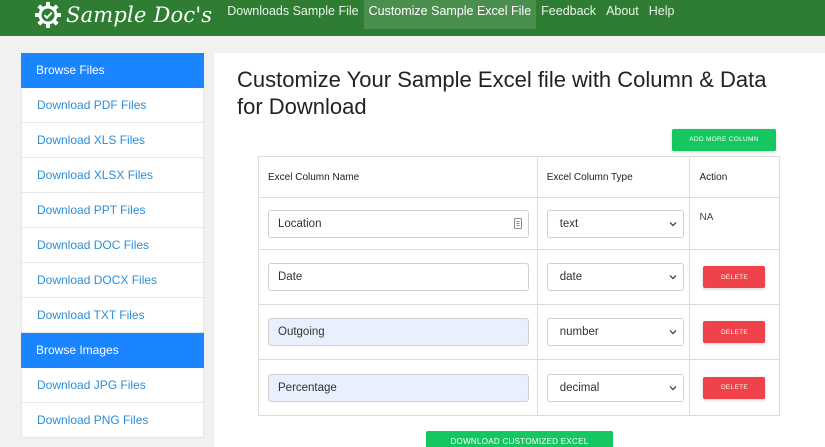 This screenshot has width=825, height=447. What do you see at coordinates (579, 332) in the screenshot?
I see `column-type-value: number` at bounding box center [579, 332].